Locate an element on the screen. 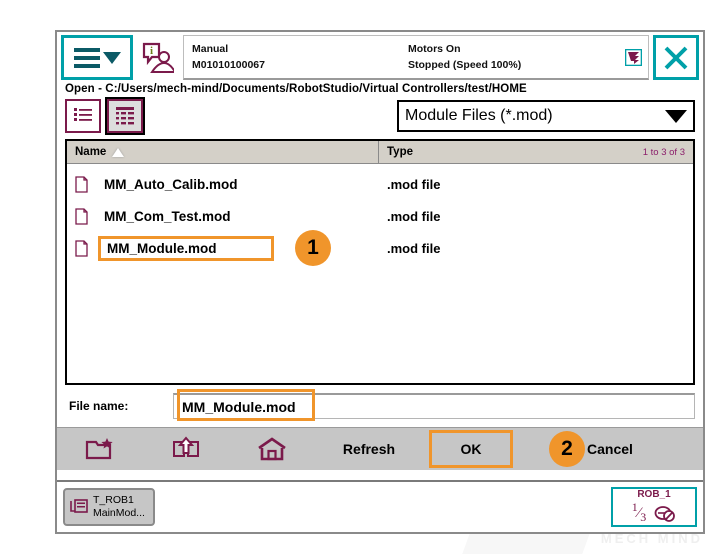 The width and height of the screenshot is (715, 554). file-list-header: Name Type 1 to 3 of 3 is located at coordinates (380, 152).